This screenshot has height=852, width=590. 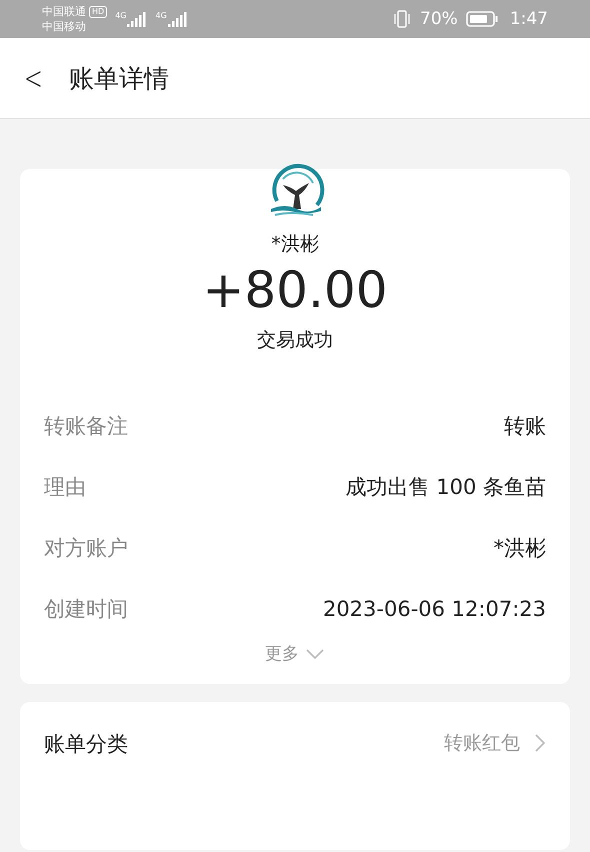 I want to click on back-button: <, so click(x=33, y=78).